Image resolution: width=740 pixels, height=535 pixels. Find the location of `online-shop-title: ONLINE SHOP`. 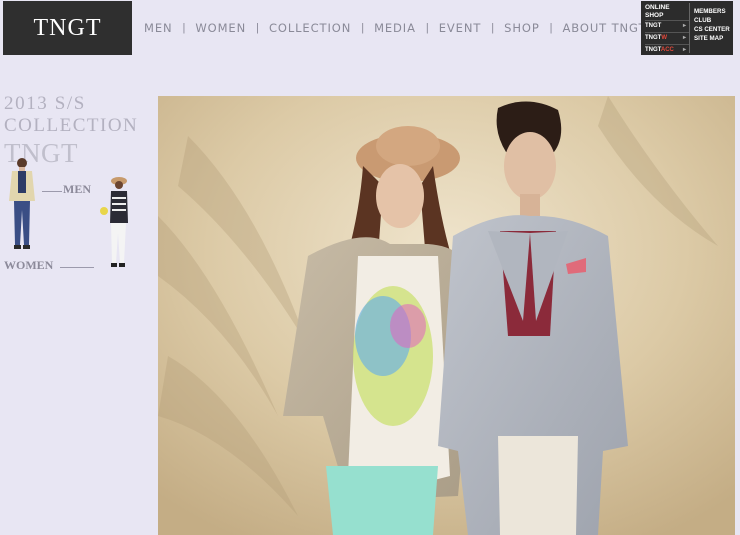

online-shop-title: ONLINE SHOP is located at coordinates (667, 11).